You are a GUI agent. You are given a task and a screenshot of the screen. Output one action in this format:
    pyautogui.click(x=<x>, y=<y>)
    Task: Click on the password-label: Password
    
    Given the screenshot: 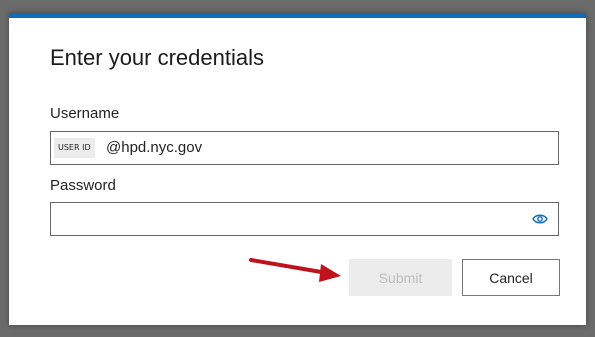 What is the action you would take?
    pyautogui.click(x=83, y=185)
    